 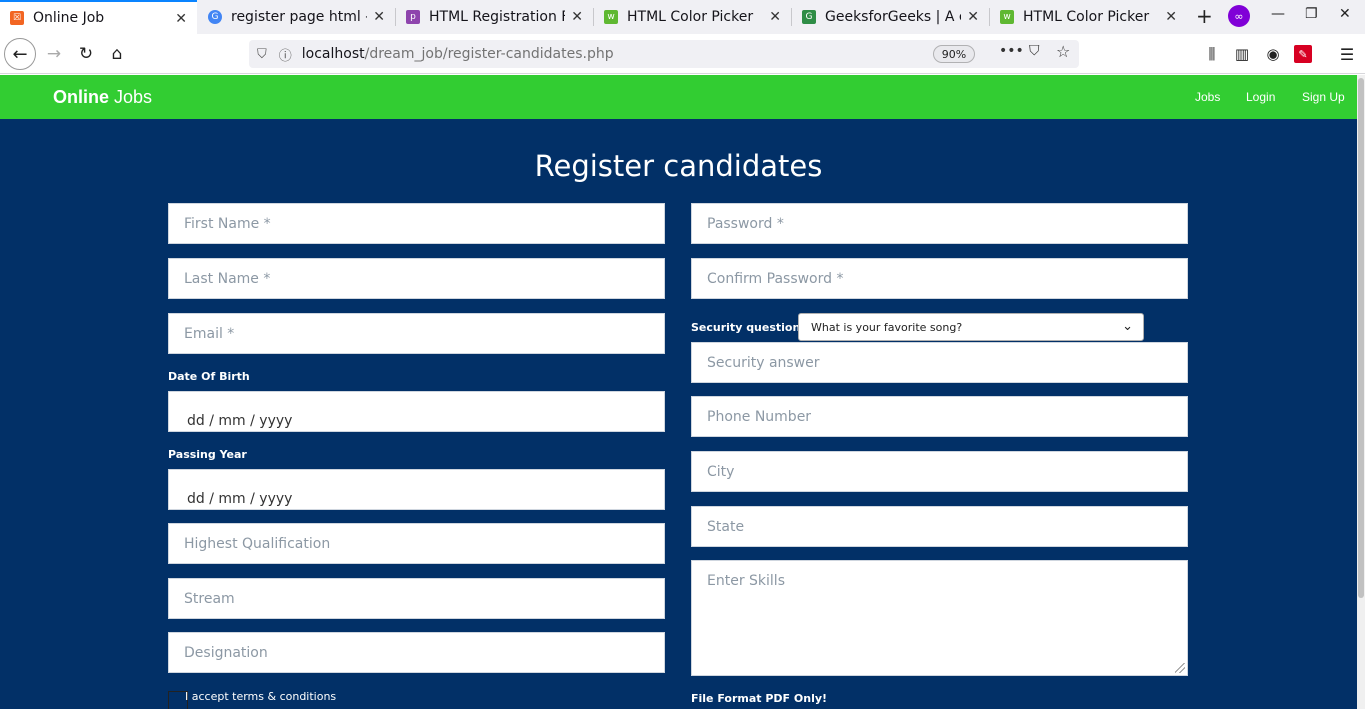 I want to click on url-host: localhost, so click(x=333, y=54).